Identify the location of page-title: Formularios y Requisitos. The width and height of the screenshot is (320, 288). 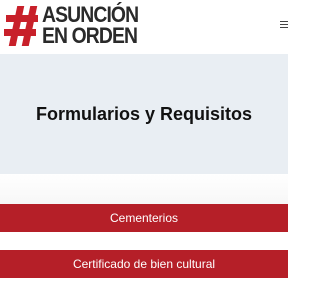
(144, 114).